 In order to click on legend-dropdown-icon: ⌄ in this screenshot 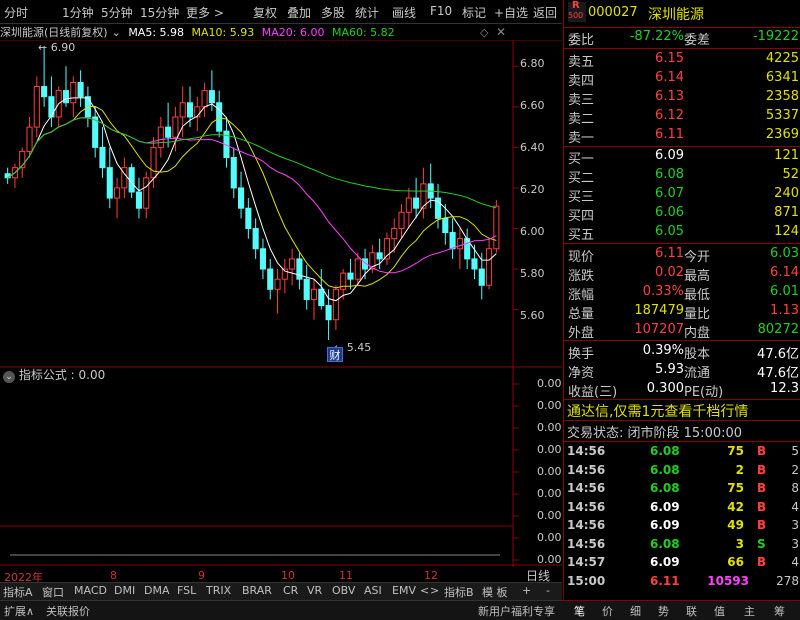, I will do `click(116, 32)`.